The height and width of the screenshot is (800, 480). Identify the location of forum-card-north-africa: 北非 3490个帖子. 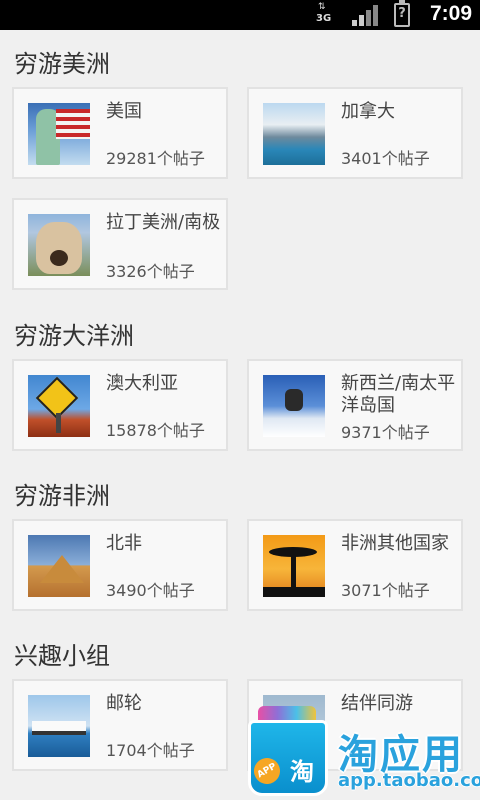
(120, 565).